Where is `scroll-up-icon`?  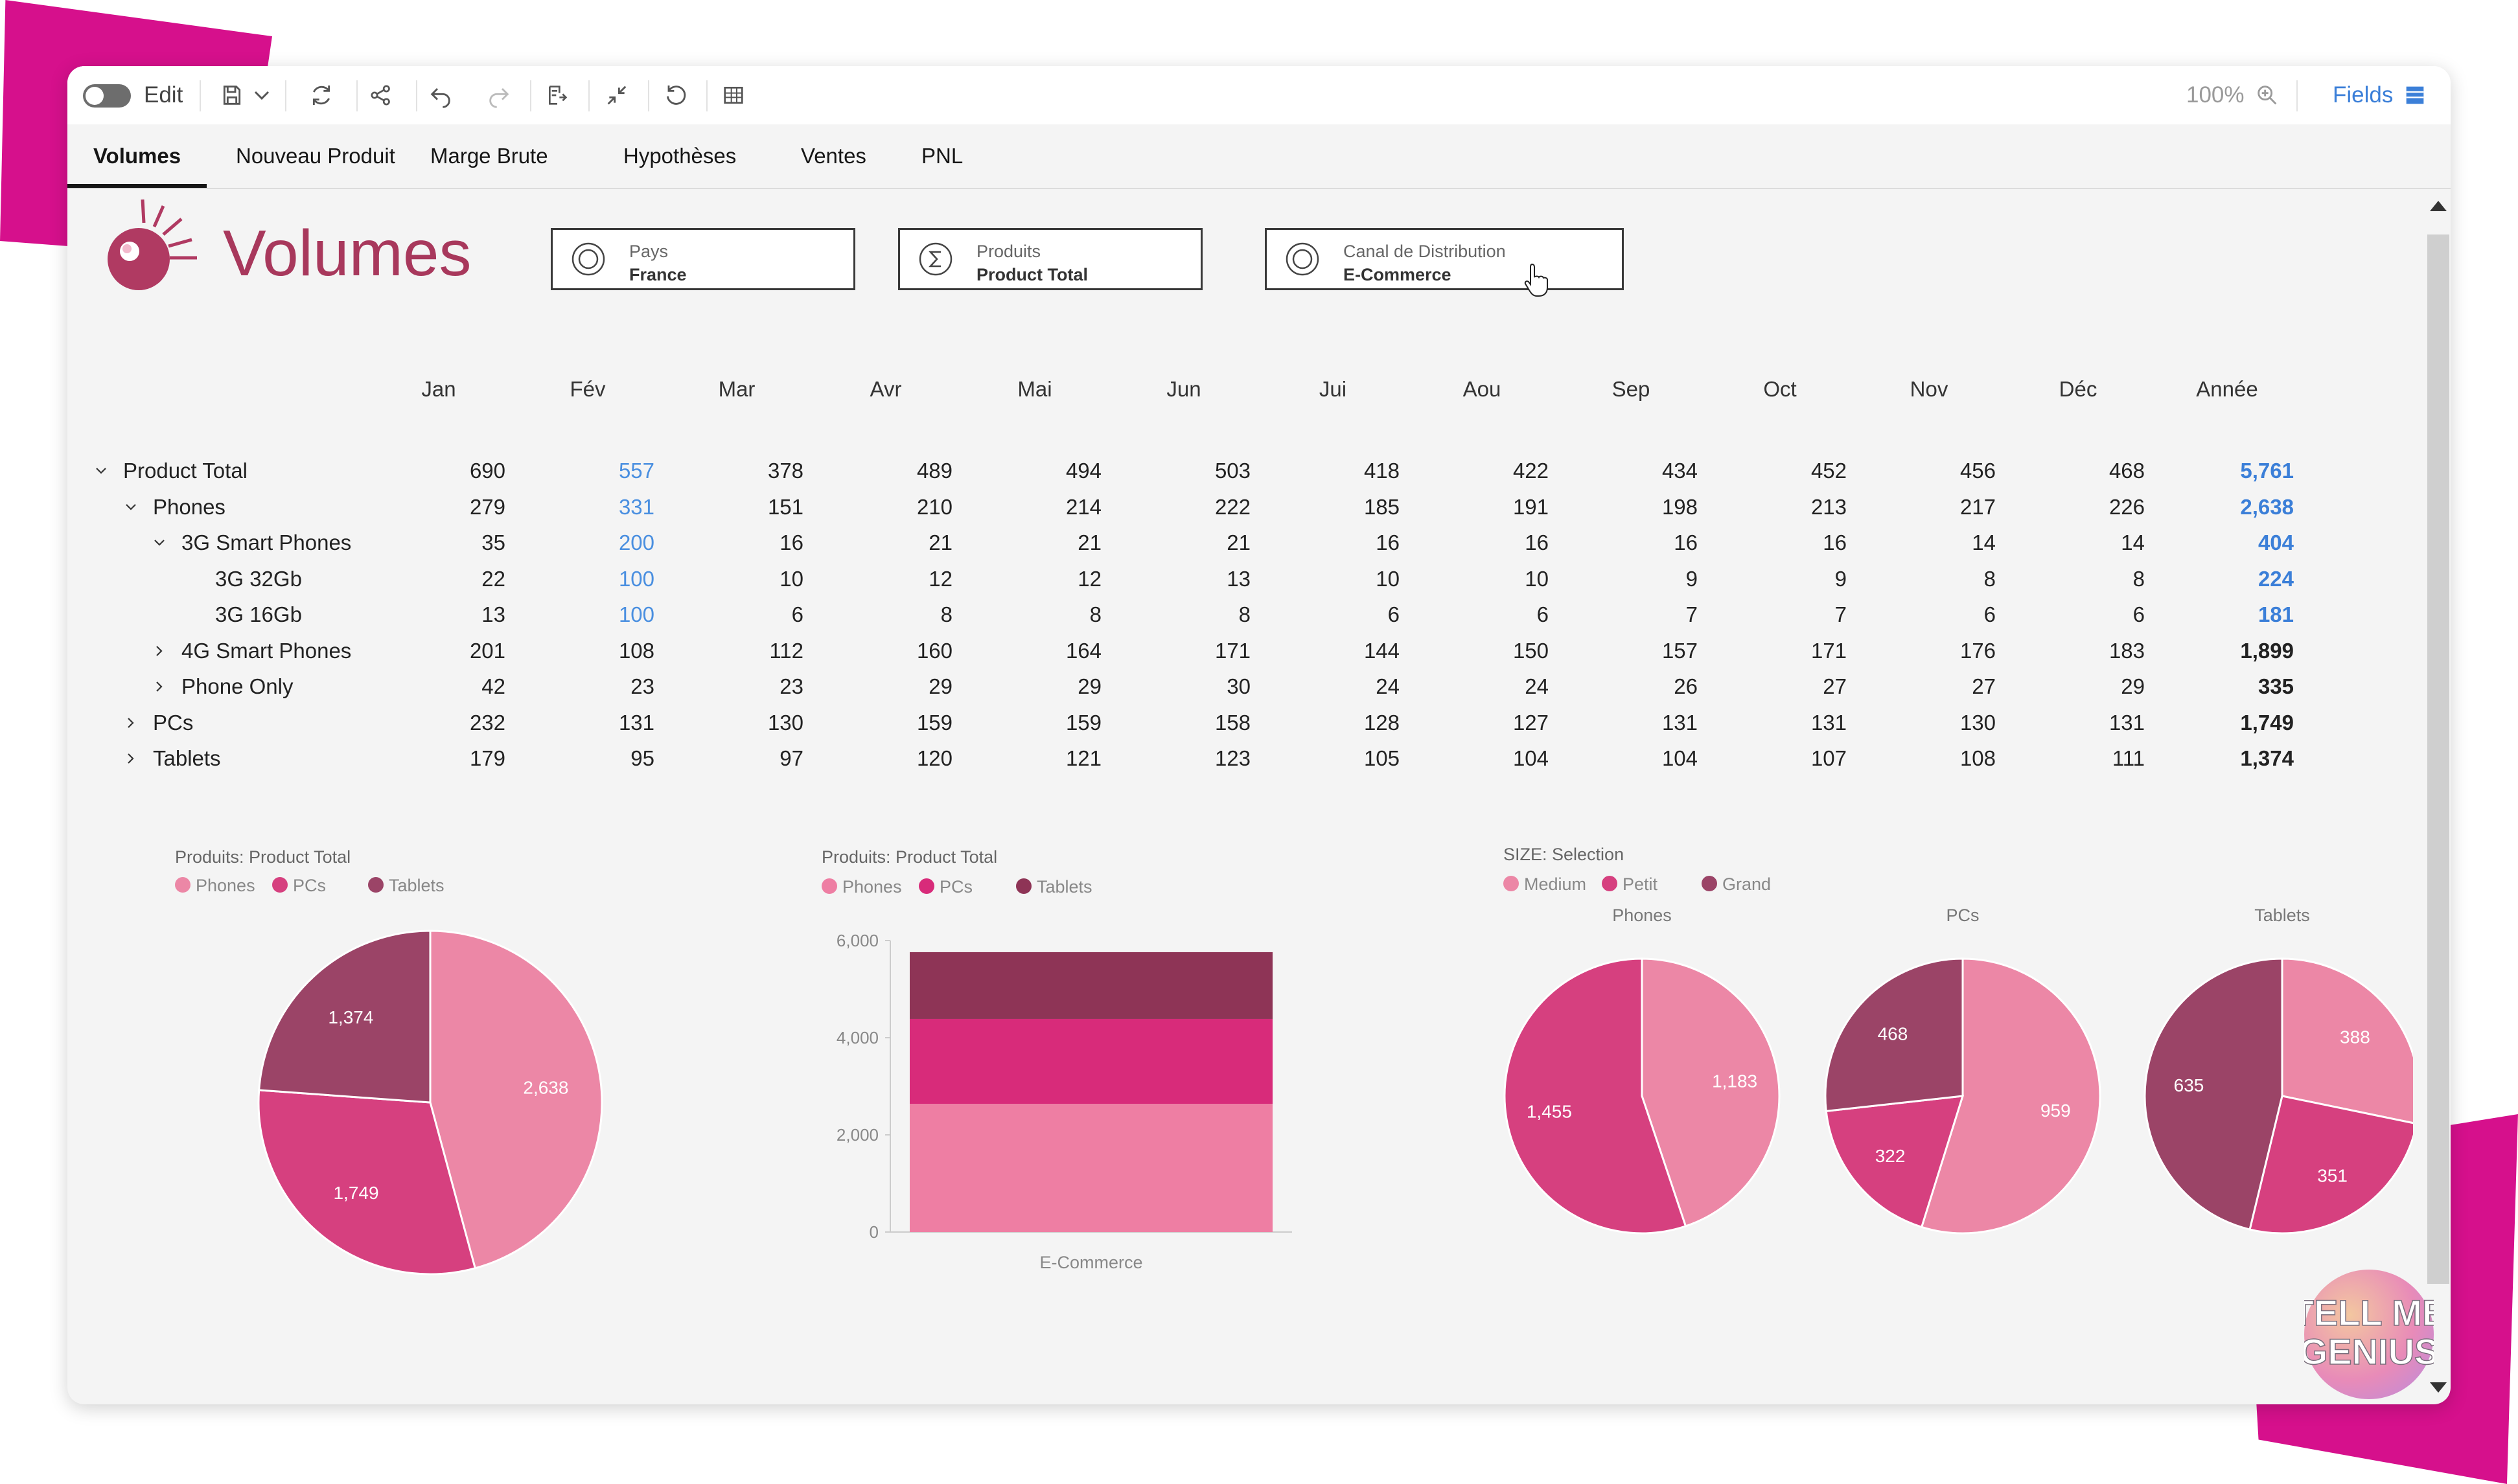 scroll-up-icon is located at coordinates (2438, 206).